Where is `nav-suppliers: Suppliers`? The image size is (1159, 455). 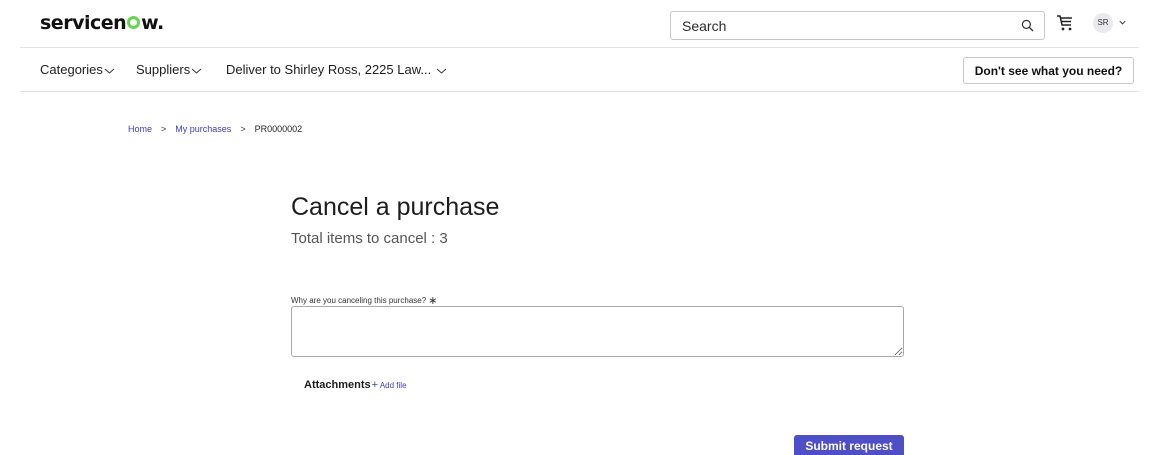 nav-suppliers: Suppliers is located at coordinates (169, 69).